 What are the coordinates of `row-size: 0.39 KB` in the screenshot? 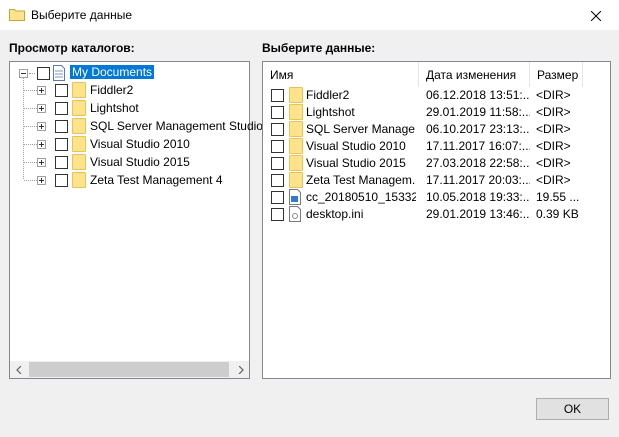 It's located at (557, 214).